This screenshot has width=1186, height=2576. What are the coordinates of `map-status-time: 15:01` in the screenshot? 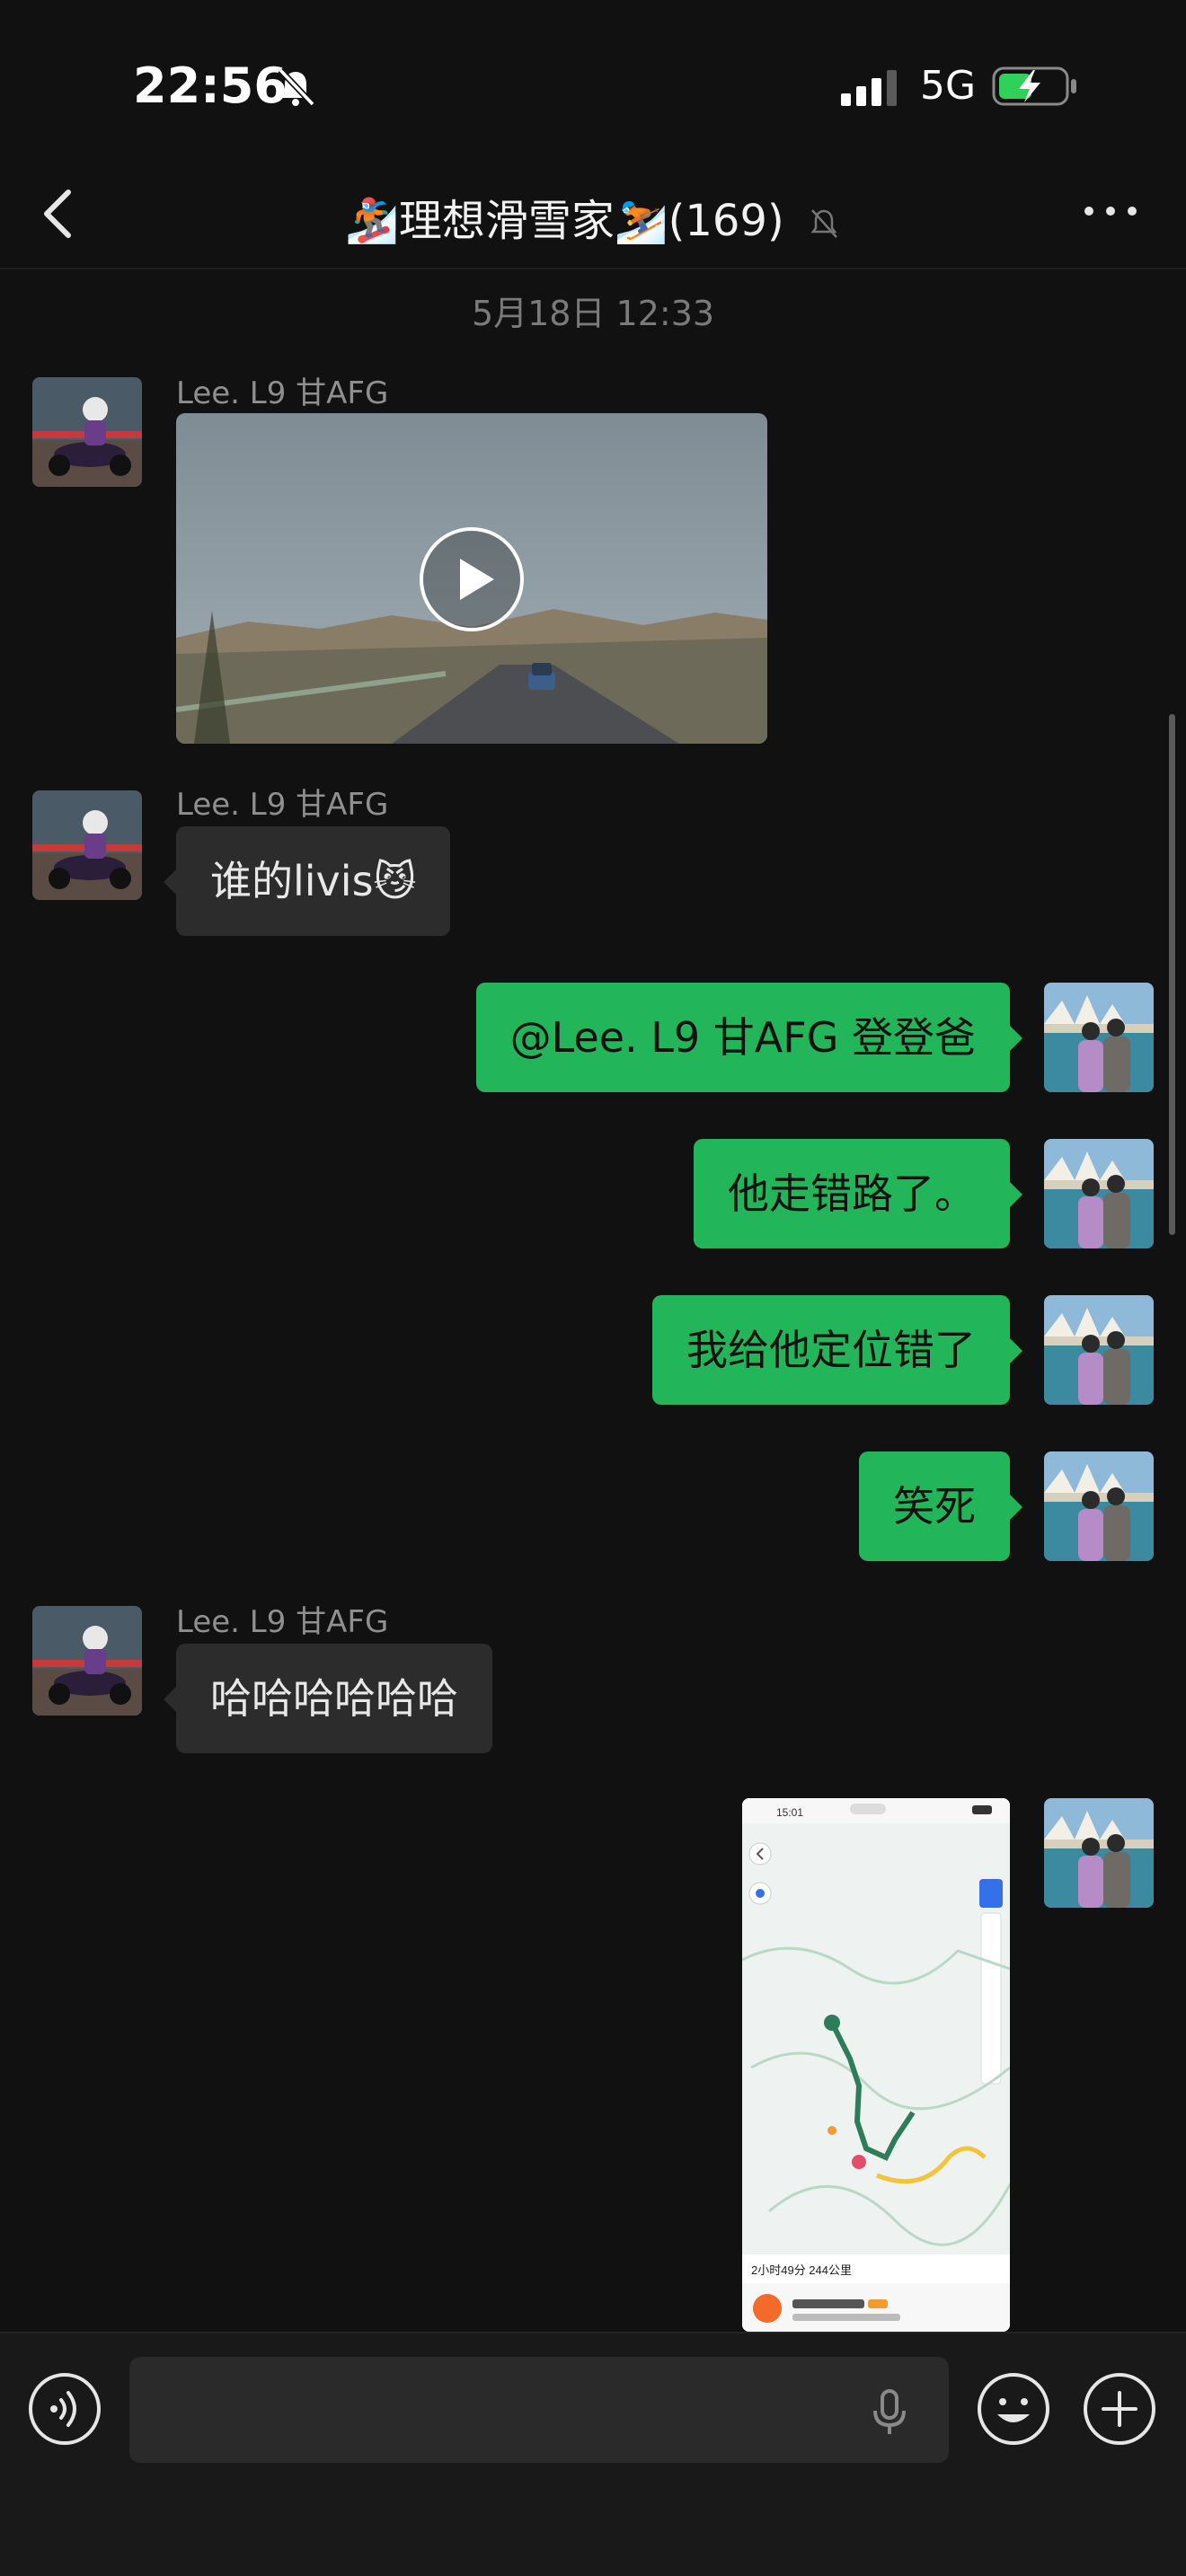 It's located at (789, 1812).